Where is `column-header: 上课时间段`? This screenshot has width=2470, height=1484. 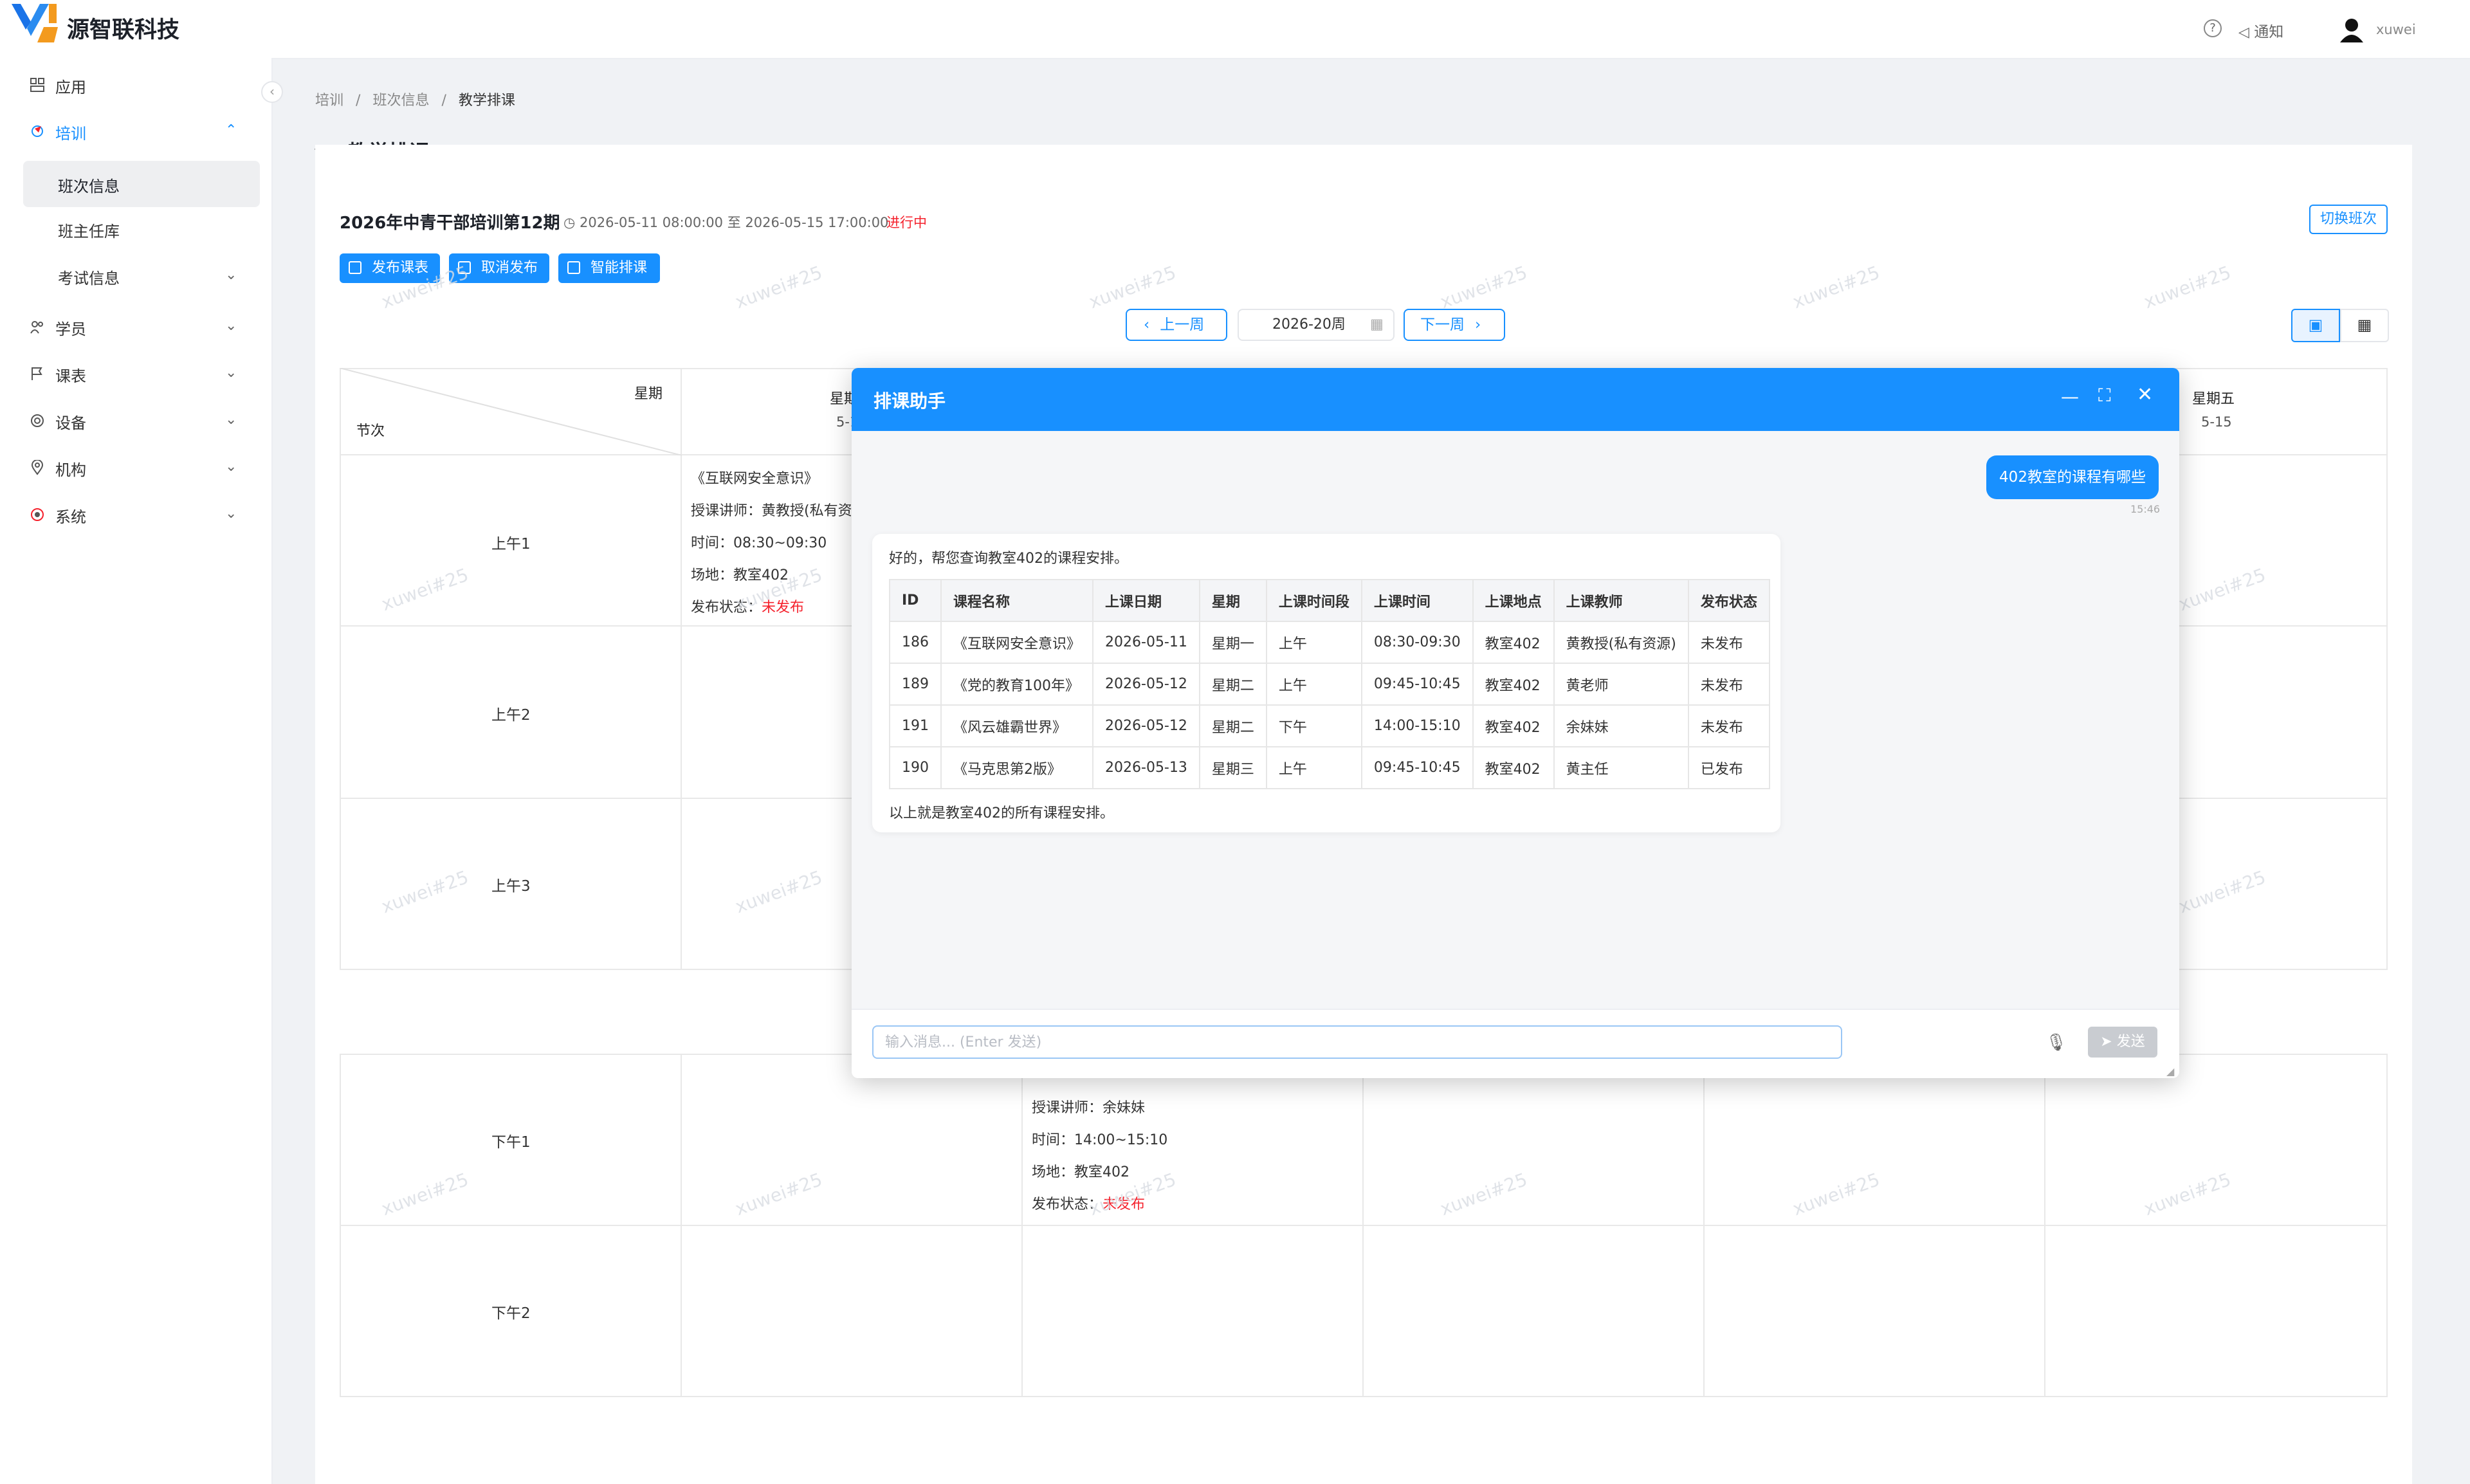 column-header: 上课时间段 is located at coordinates (1313, 600).